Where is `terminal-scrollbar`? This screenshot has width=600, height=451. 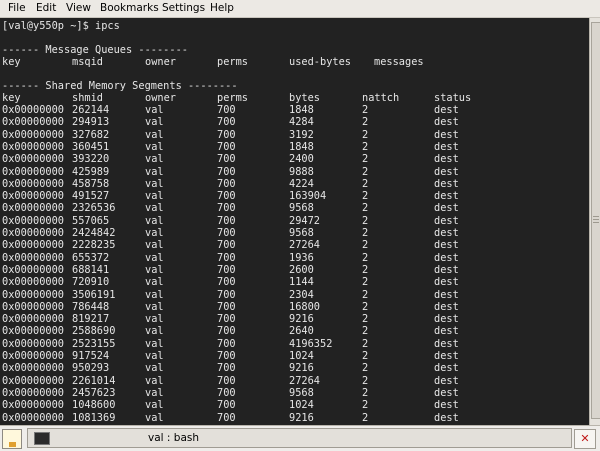
terminal-scrollbar is located at coordinates (594, 221).